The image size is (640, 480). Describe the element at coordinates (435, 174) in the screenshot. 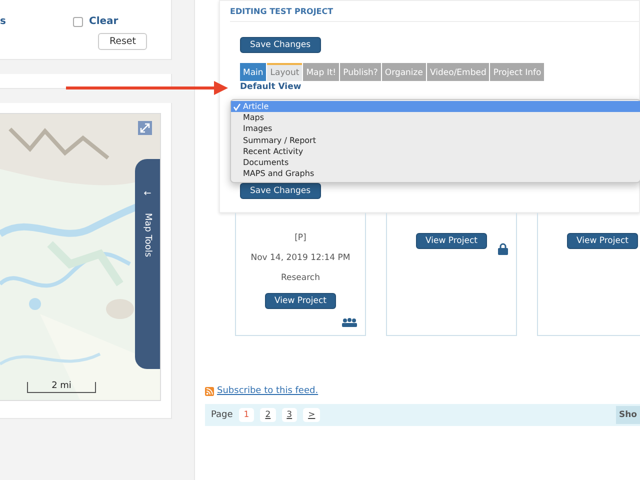

I see `menu-option: MAPS and Graphs` at that location.